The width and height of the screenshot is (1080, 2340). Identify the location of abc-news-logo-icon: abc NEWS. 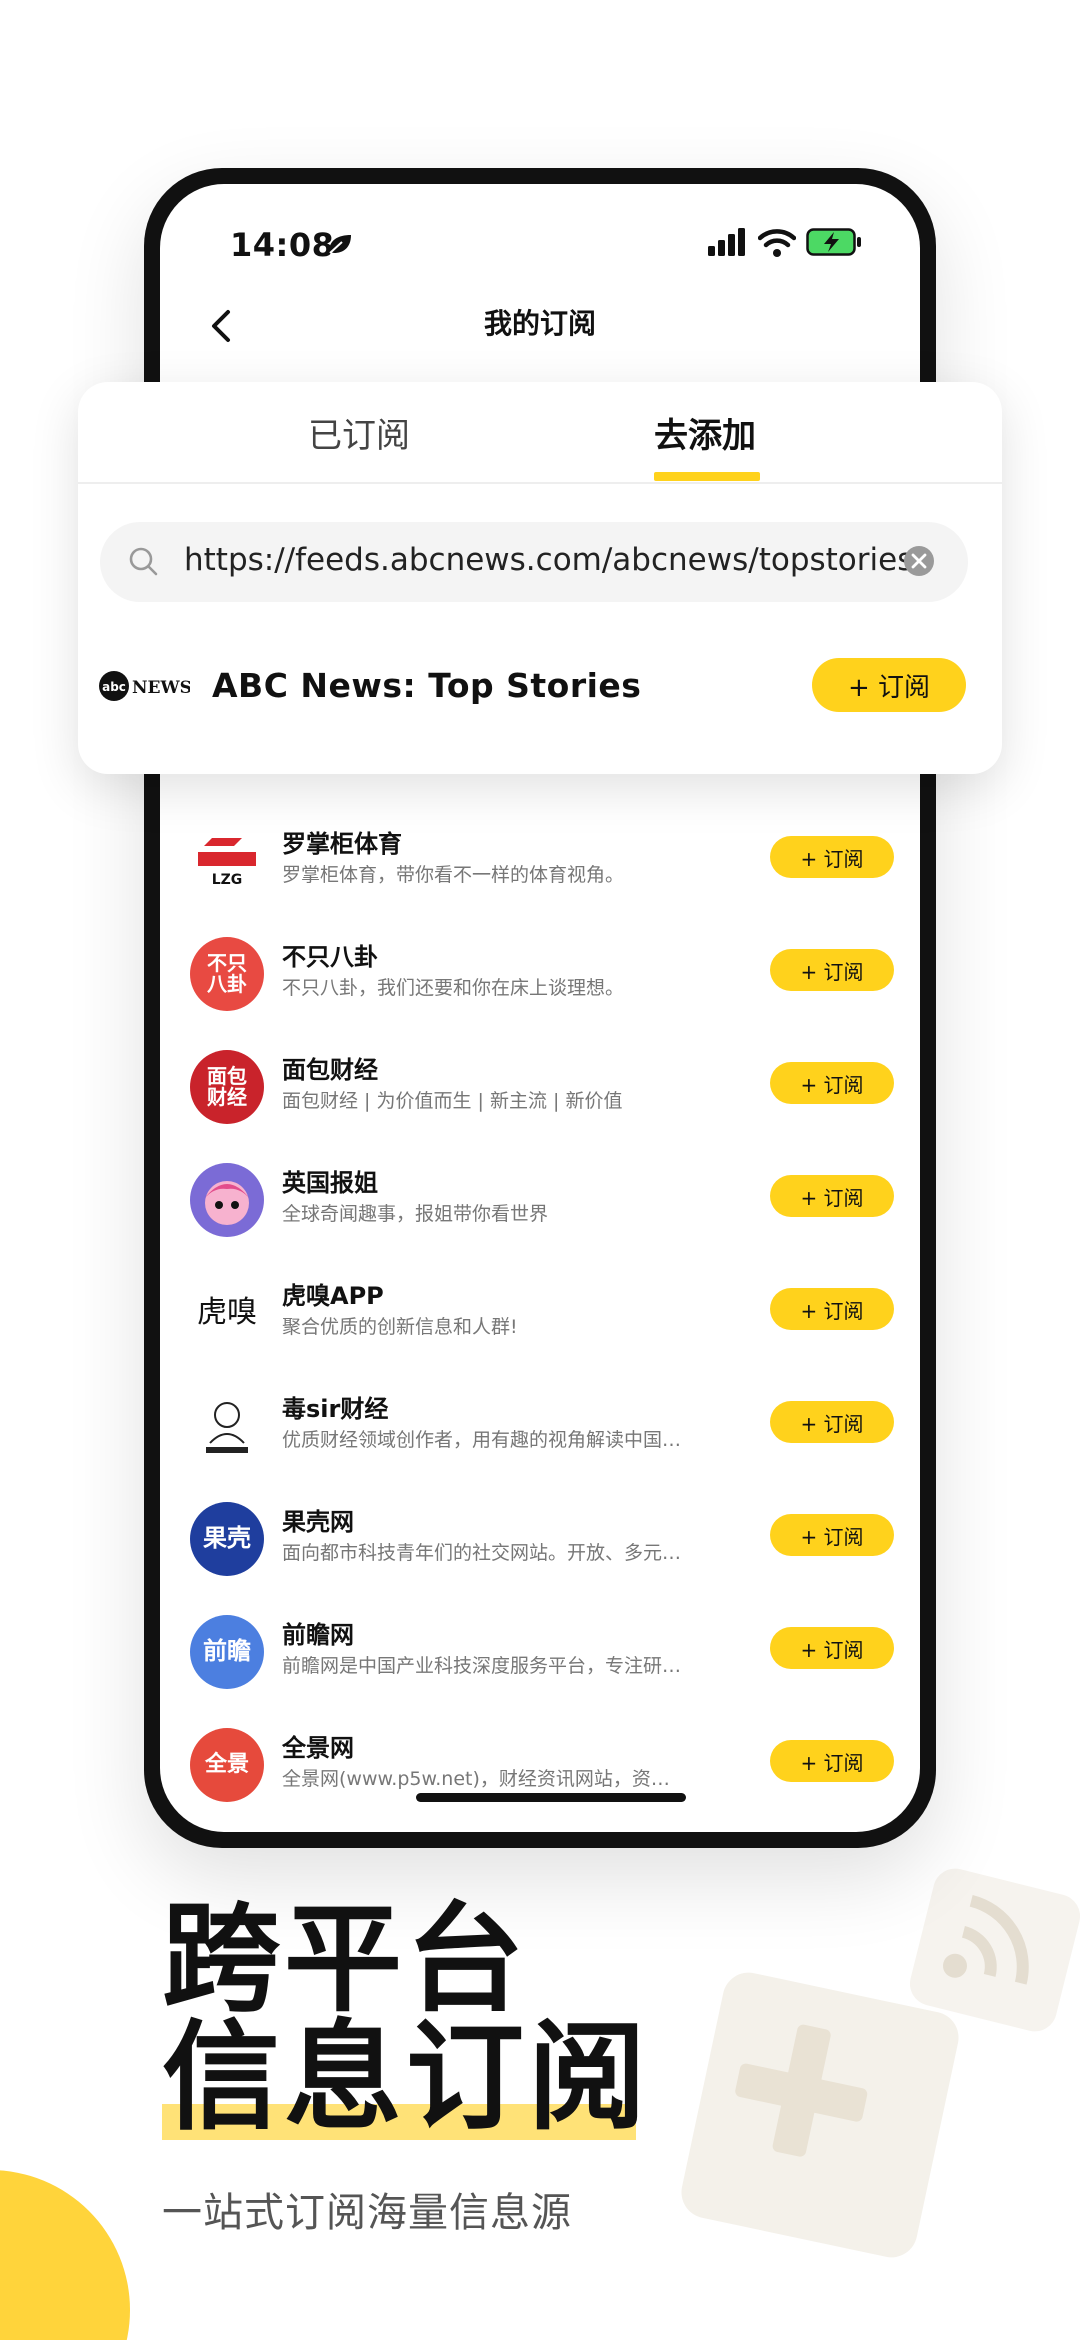
(144, 686).